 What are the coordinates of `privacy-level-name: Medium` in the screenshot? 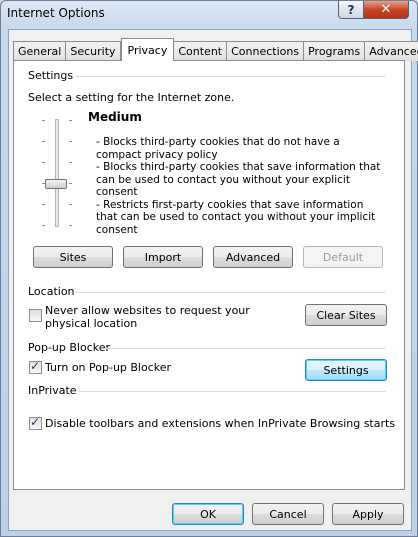 It's located at (115, 117).